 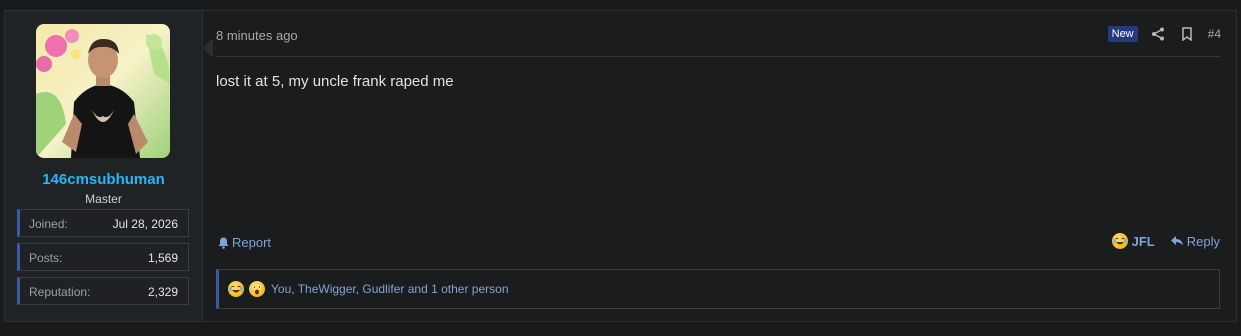 I want to click on stat-label: Joined:, so click(x=48, y=224).